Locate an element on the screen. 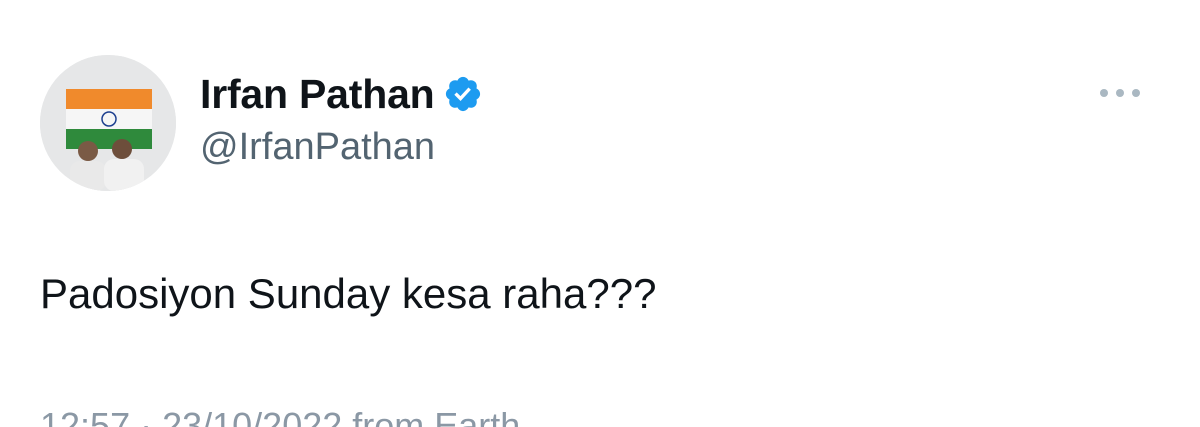 The image size is (1200, 427). author-avatar is located at coordinates (108, 123).